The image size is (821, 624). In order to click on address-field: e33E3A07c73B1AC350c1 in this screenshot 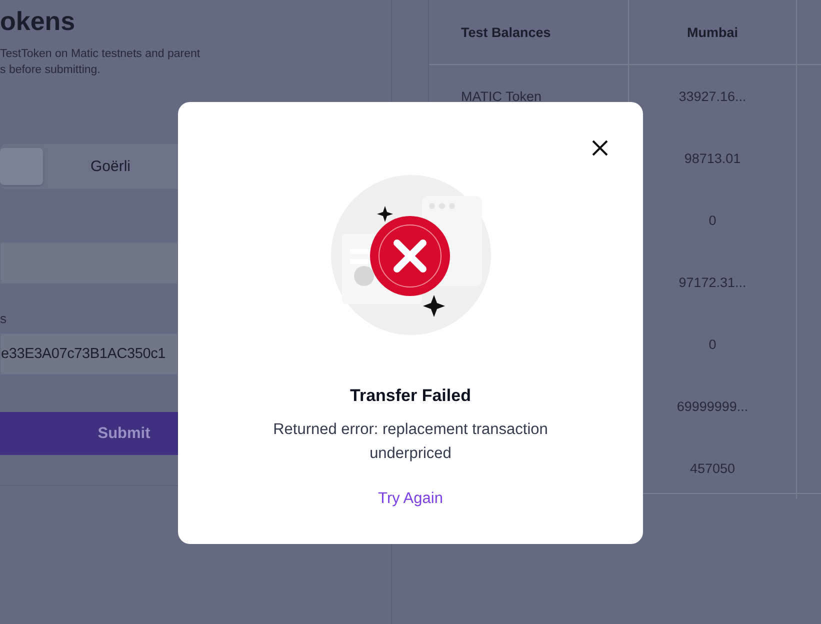, I will do `click(89, 354)`.